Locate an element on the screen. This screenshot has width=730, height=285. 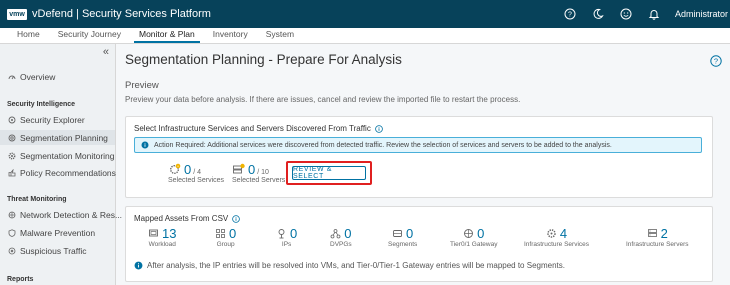
vmw-logo: vmw is located at coordinates (17, 14).